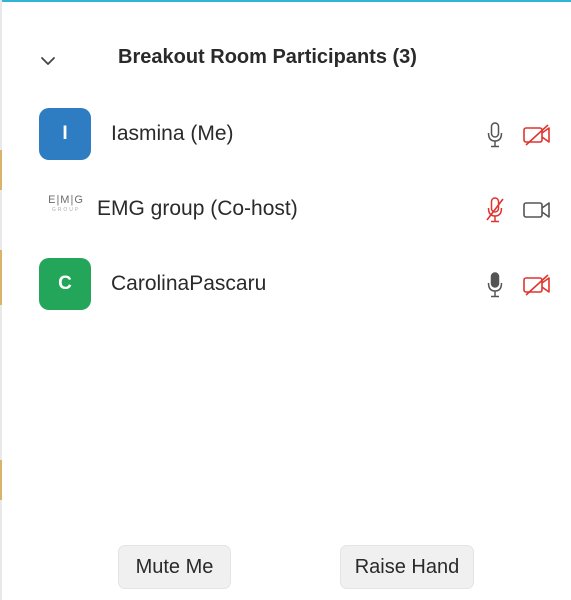 The image size is (571, 600). I want to click on raise-hand-button: Raise Hand, so click(407, 567).